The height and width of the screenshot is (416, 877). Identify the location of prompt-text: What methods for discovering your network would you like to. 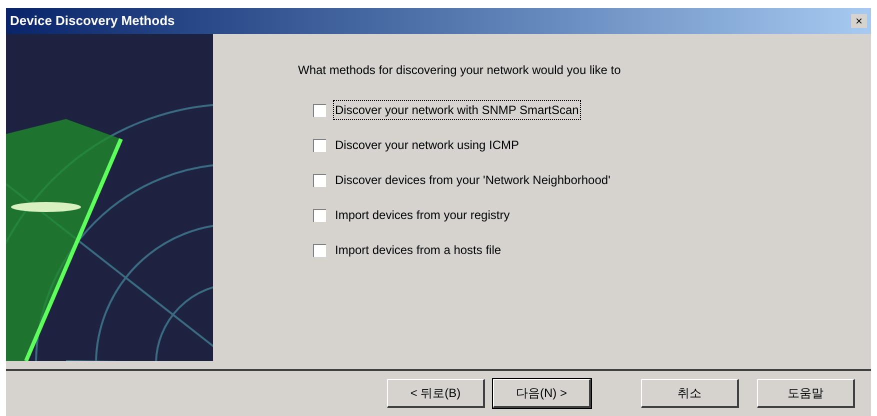
(460, 70).